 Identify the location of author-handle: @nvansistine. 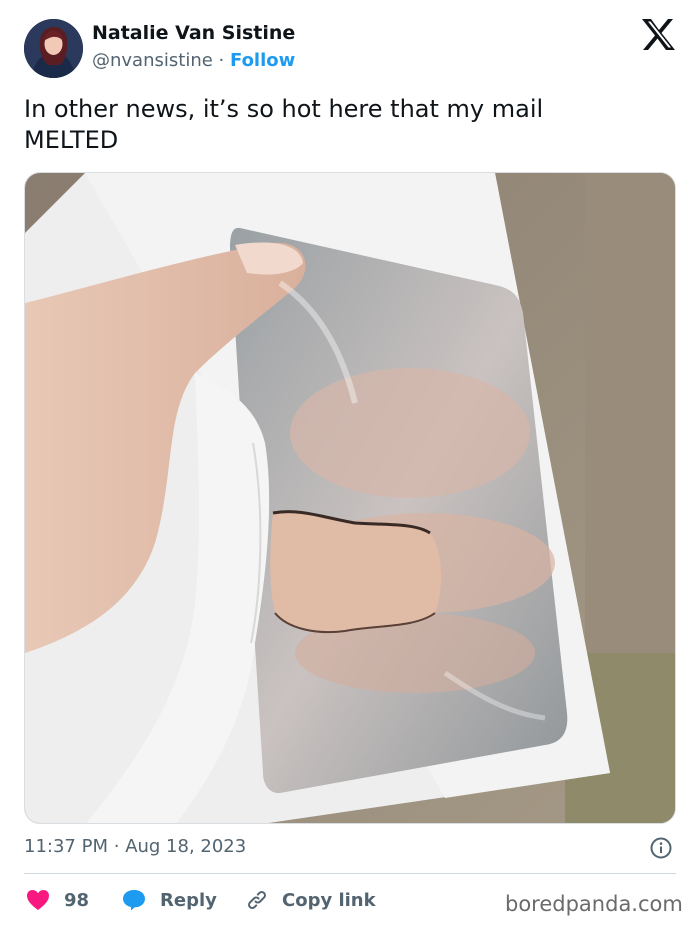
(152, 60).